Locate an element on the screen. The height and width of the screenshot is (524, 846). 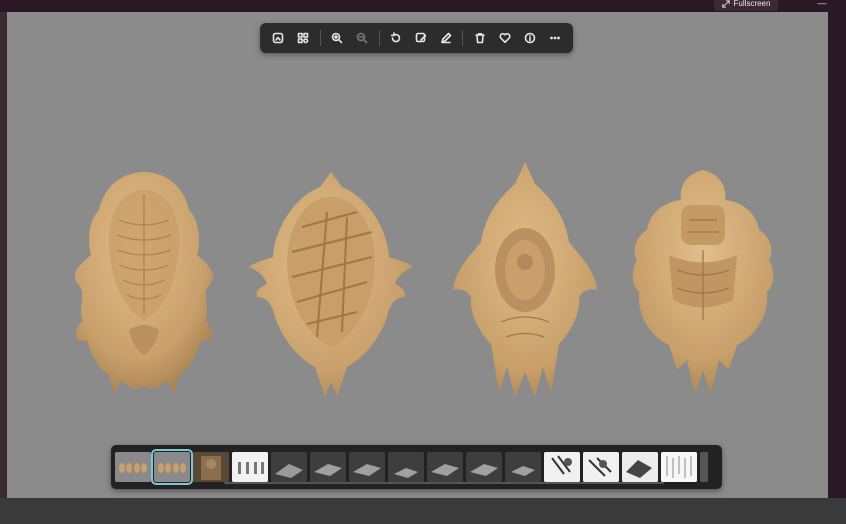
info-button is located at coordinates (529, 38).